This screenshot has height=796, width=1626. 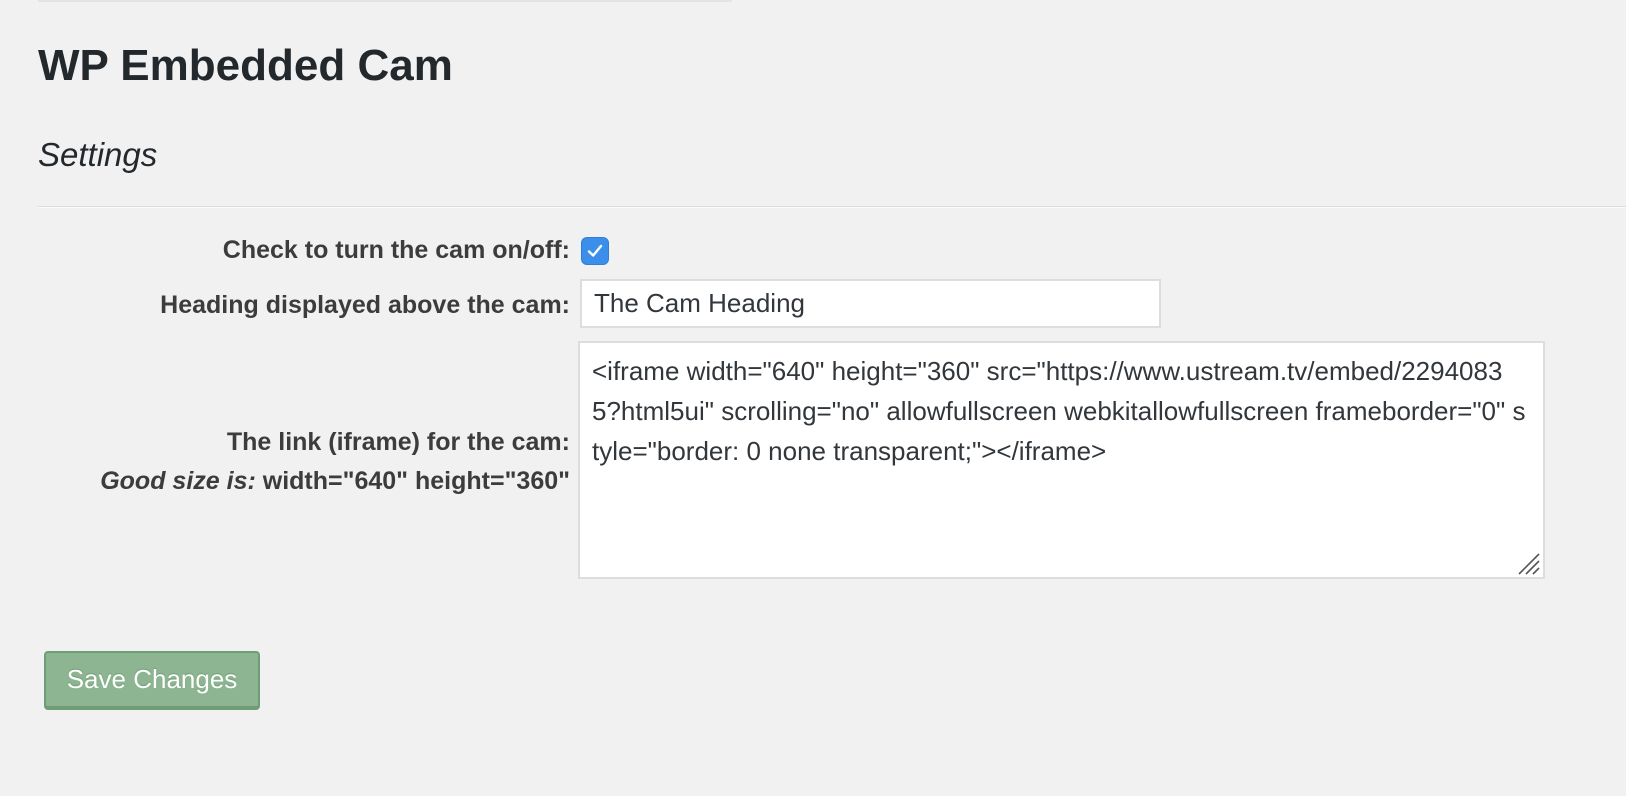 What do you see at coordinates (152, 679) in the screenshot?
I see `save-changes-button: Save Changes` at bounding box center [152, 679].